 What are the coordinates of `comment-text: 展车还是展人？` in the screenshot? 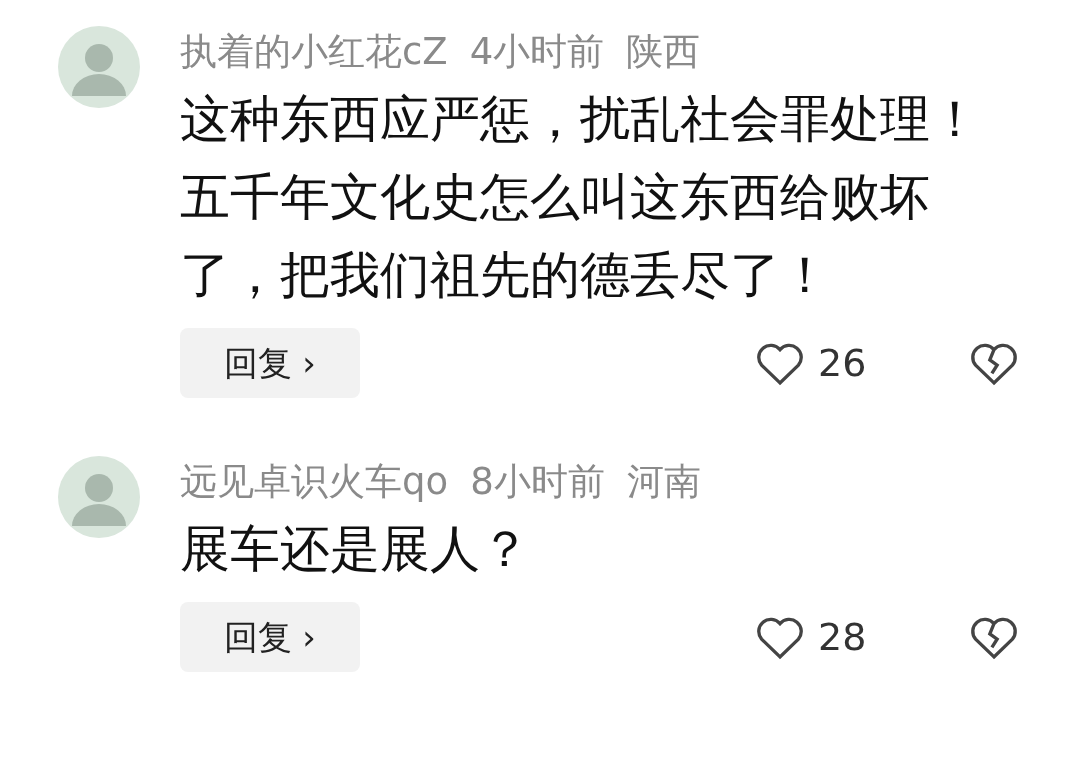 It's located at (355, 549).